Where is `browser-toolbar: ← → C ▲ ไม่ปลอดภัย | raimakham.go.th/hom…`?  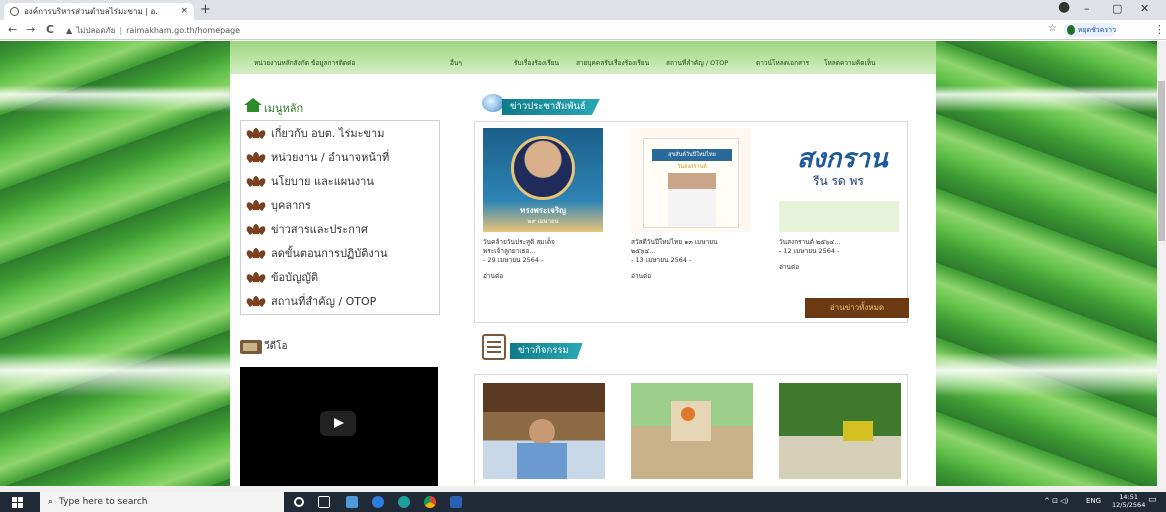 browser-toolbar: ← → C ▲ ไม่ปลอดภัย | raimakham.go.th/hom… is located at coordinates (583, 30).